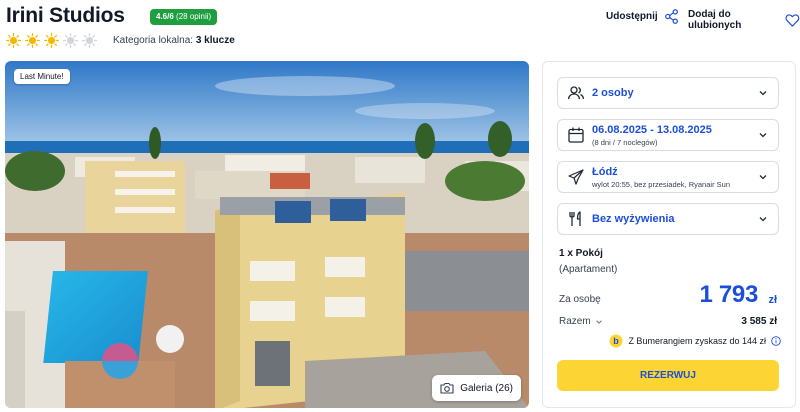  What do you see at coordinates (153, 40) in the screenshot?
I see `category-label: Kategoria lokalna:` at bounding box center [153, 40].